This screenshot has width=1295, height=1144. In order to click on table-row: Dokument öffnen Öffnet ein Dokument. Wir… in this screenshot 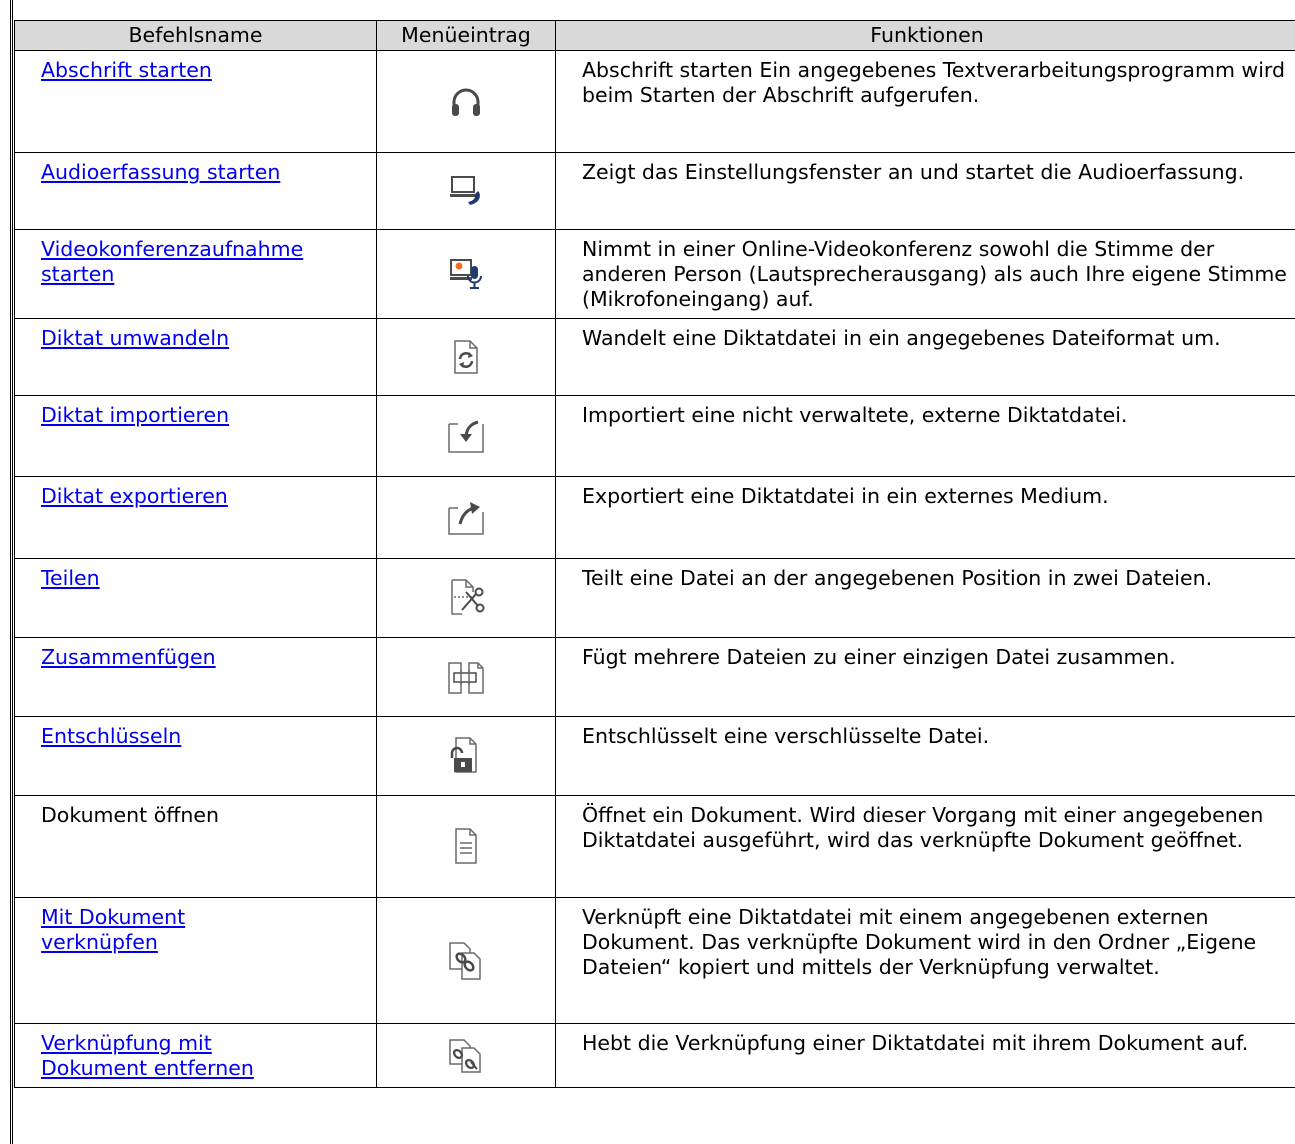, I will do `click(654, 846)`.